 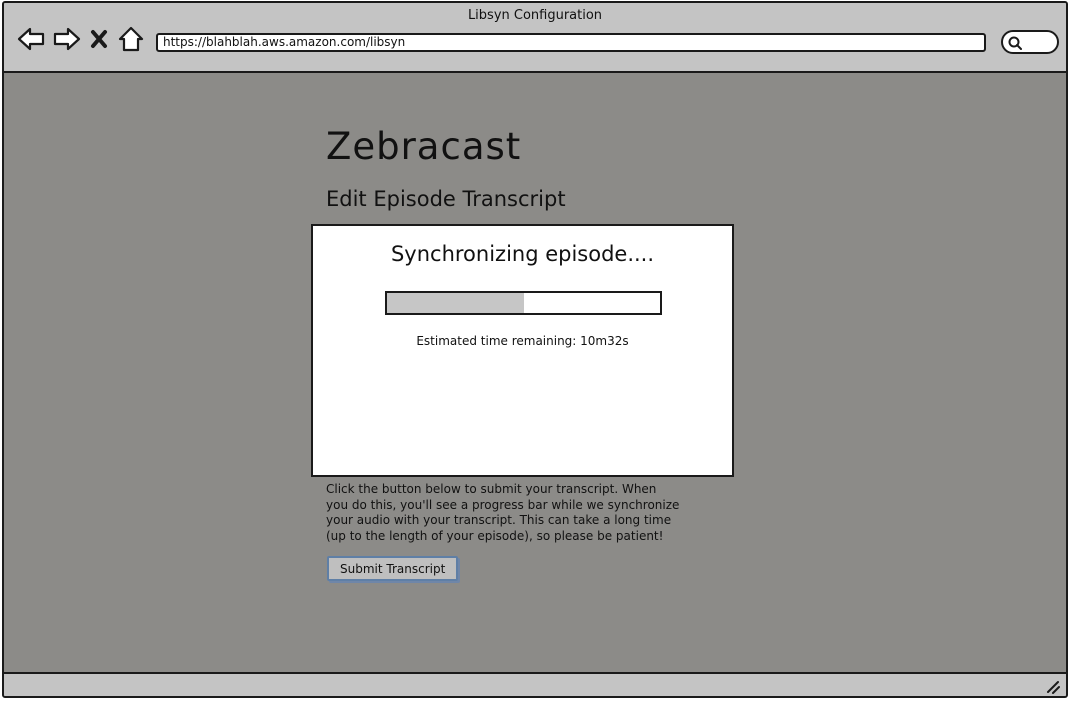 I want to click on window-title: Libsyn Configuration, so click(x=535, y=15).